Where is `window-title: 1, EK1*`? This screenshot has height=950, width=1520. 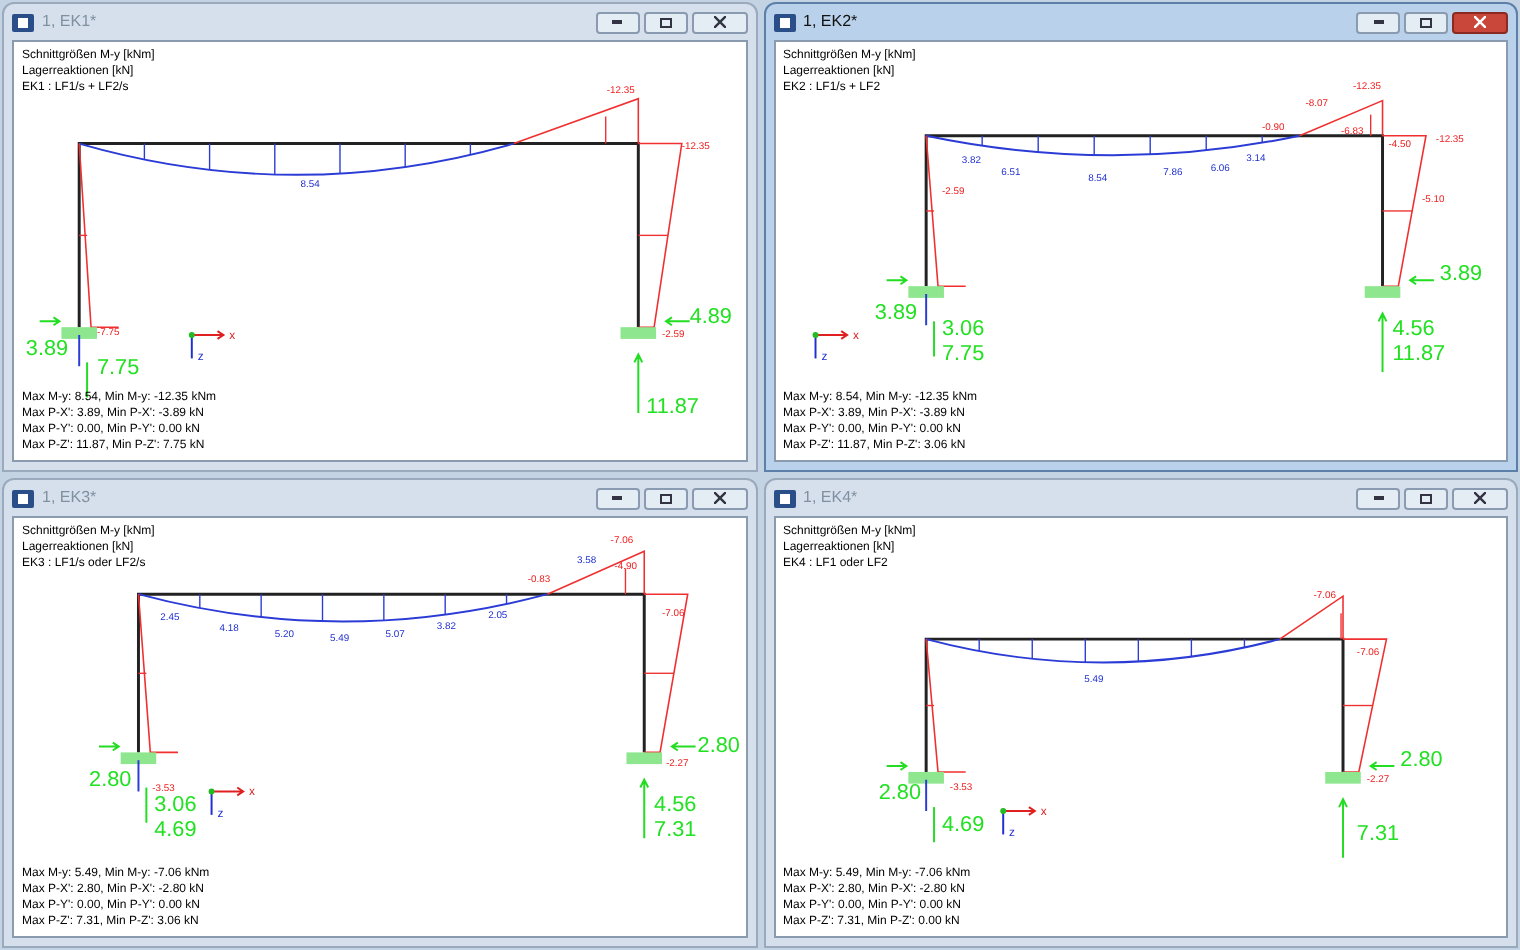 window-title: 1, EK1* is located at coordinates (69, 22).